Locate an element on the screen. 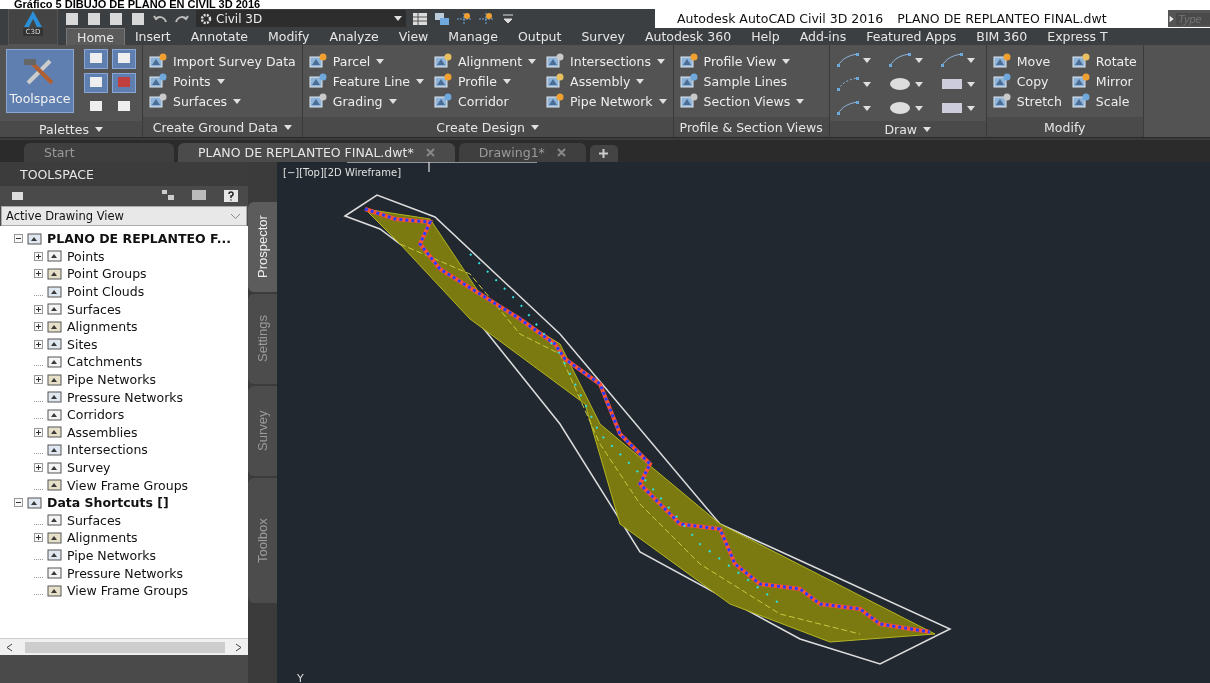 The image size is (1210, 683). table-icon is located at coordinates (420, 18).